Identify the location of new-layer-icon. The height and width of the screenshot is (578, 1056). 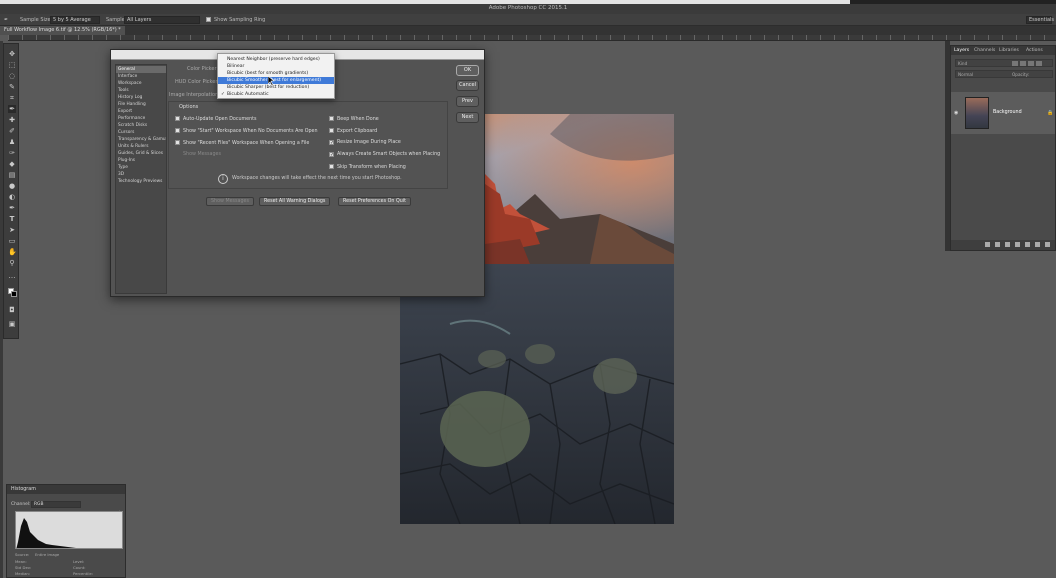
(1037, 244).